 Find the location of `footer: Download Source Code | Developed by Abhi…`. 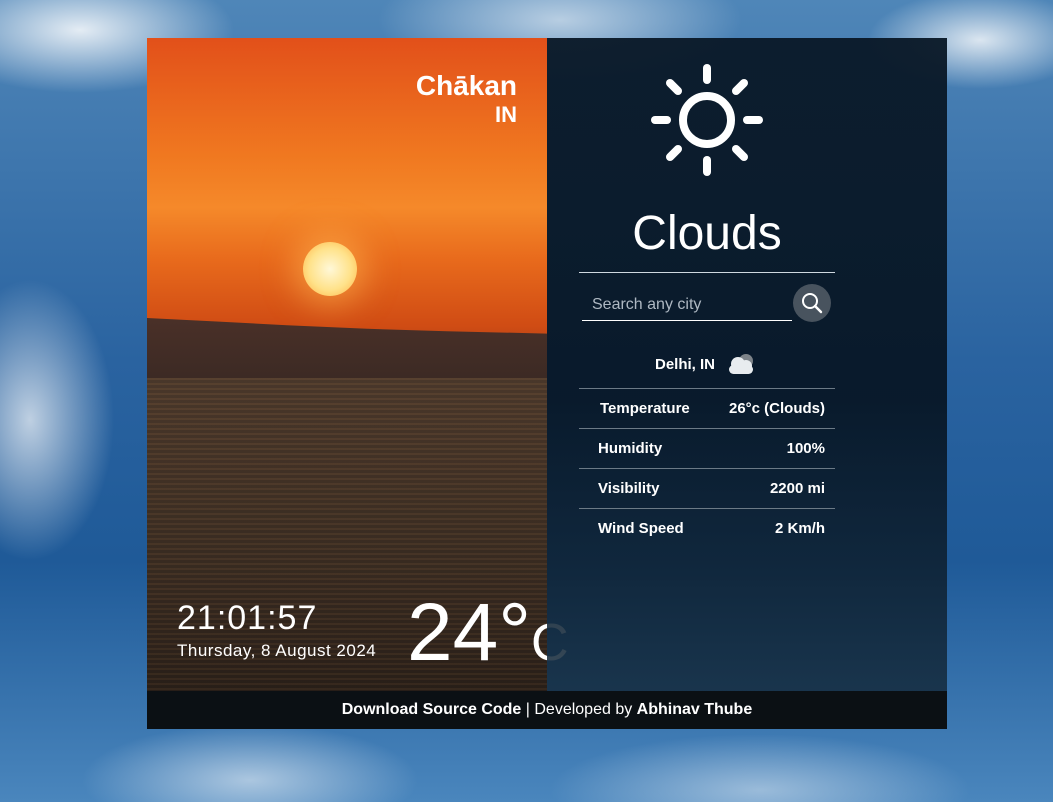

footer: Download Source Code | Developed by Abhi… is located at coordinates (547, 710).